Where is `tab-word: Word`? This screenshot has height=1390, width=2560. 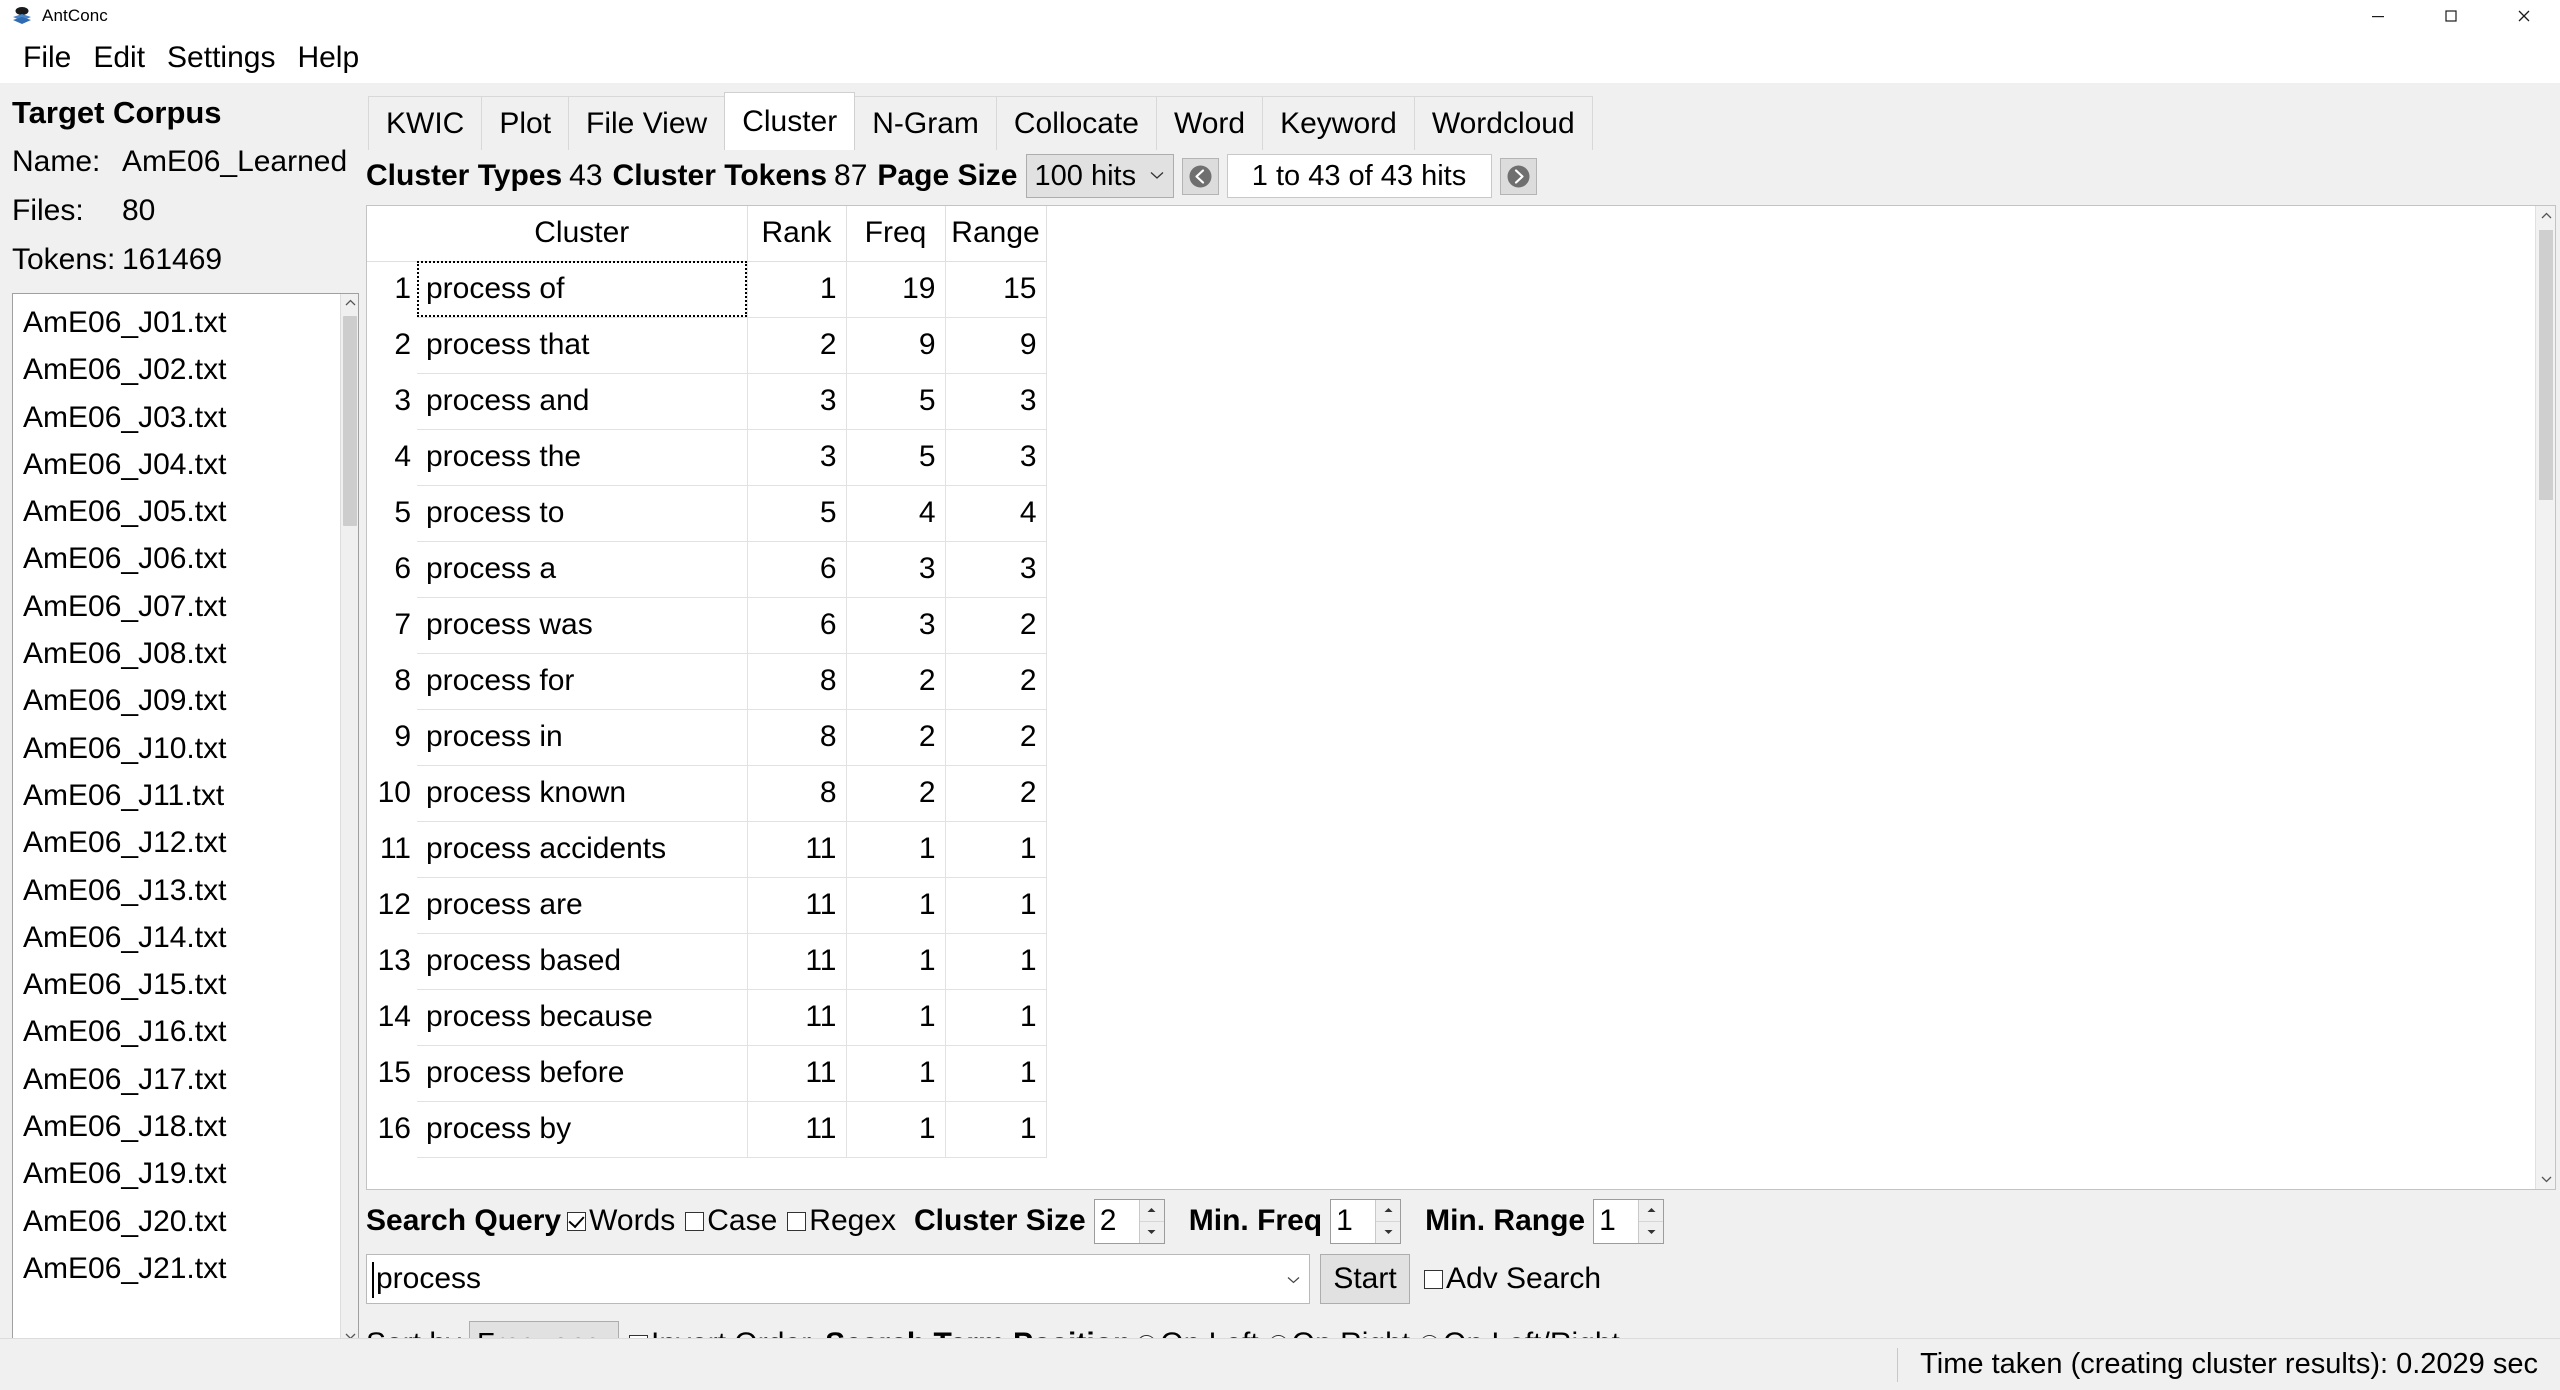
tab-word: Word is located at coordinates (1209, 123).